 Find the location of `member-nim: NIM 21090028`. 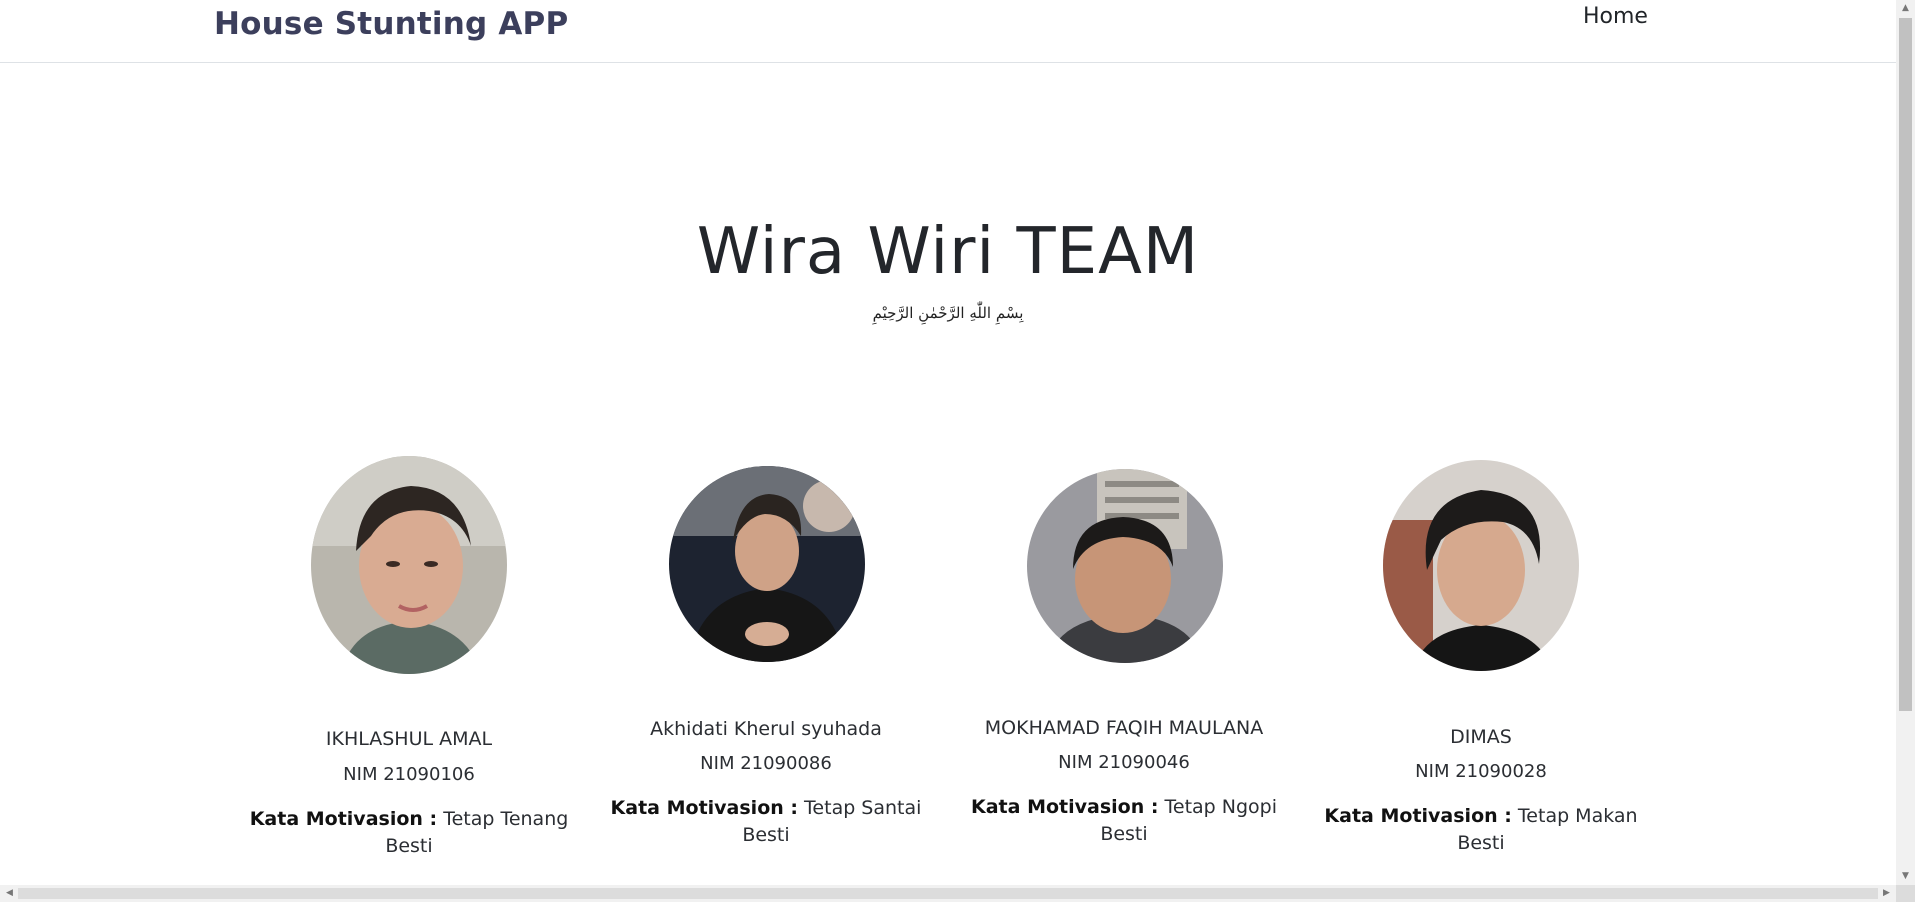

member-nim: NIM 21090028 is located at coordinates (1481, 771).